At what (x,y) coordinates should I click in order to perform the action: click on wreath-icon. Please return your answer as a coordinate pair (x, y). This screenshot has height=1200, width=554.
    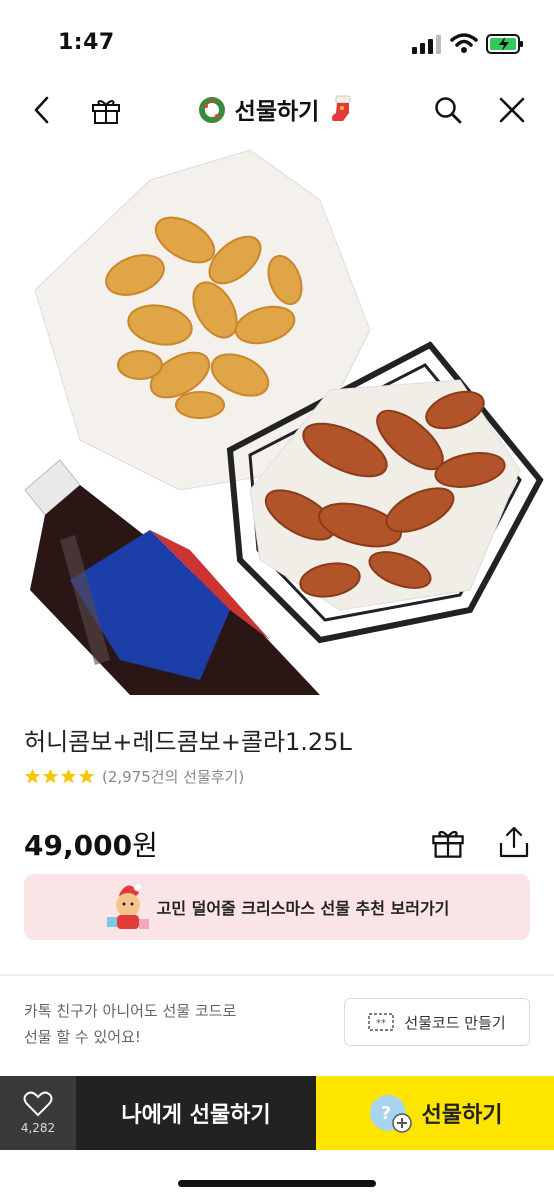
    Looking at the image, I should click on (211, 110).